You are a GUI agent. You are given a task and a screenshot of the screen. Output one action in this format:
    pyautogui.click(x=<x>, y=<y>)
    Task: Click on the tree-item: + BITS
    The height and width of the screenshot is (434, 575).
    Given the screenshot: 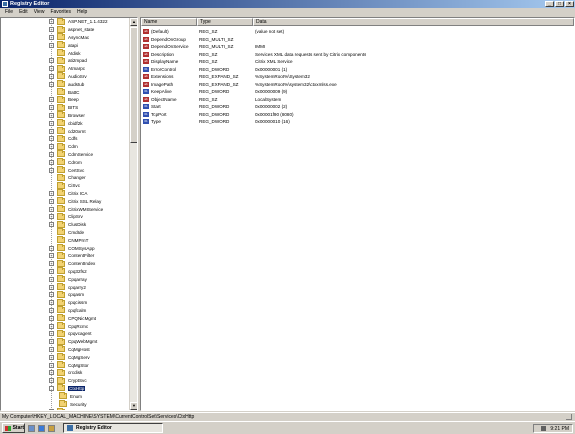 What is the action you would take?
    pyautogui.click(x=63, y=107)
    